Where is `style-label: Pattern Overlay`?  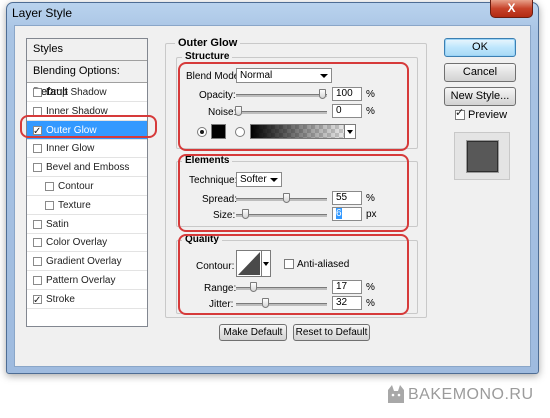
style-label: Pattern Overlay is located at coordinates (81, 280).